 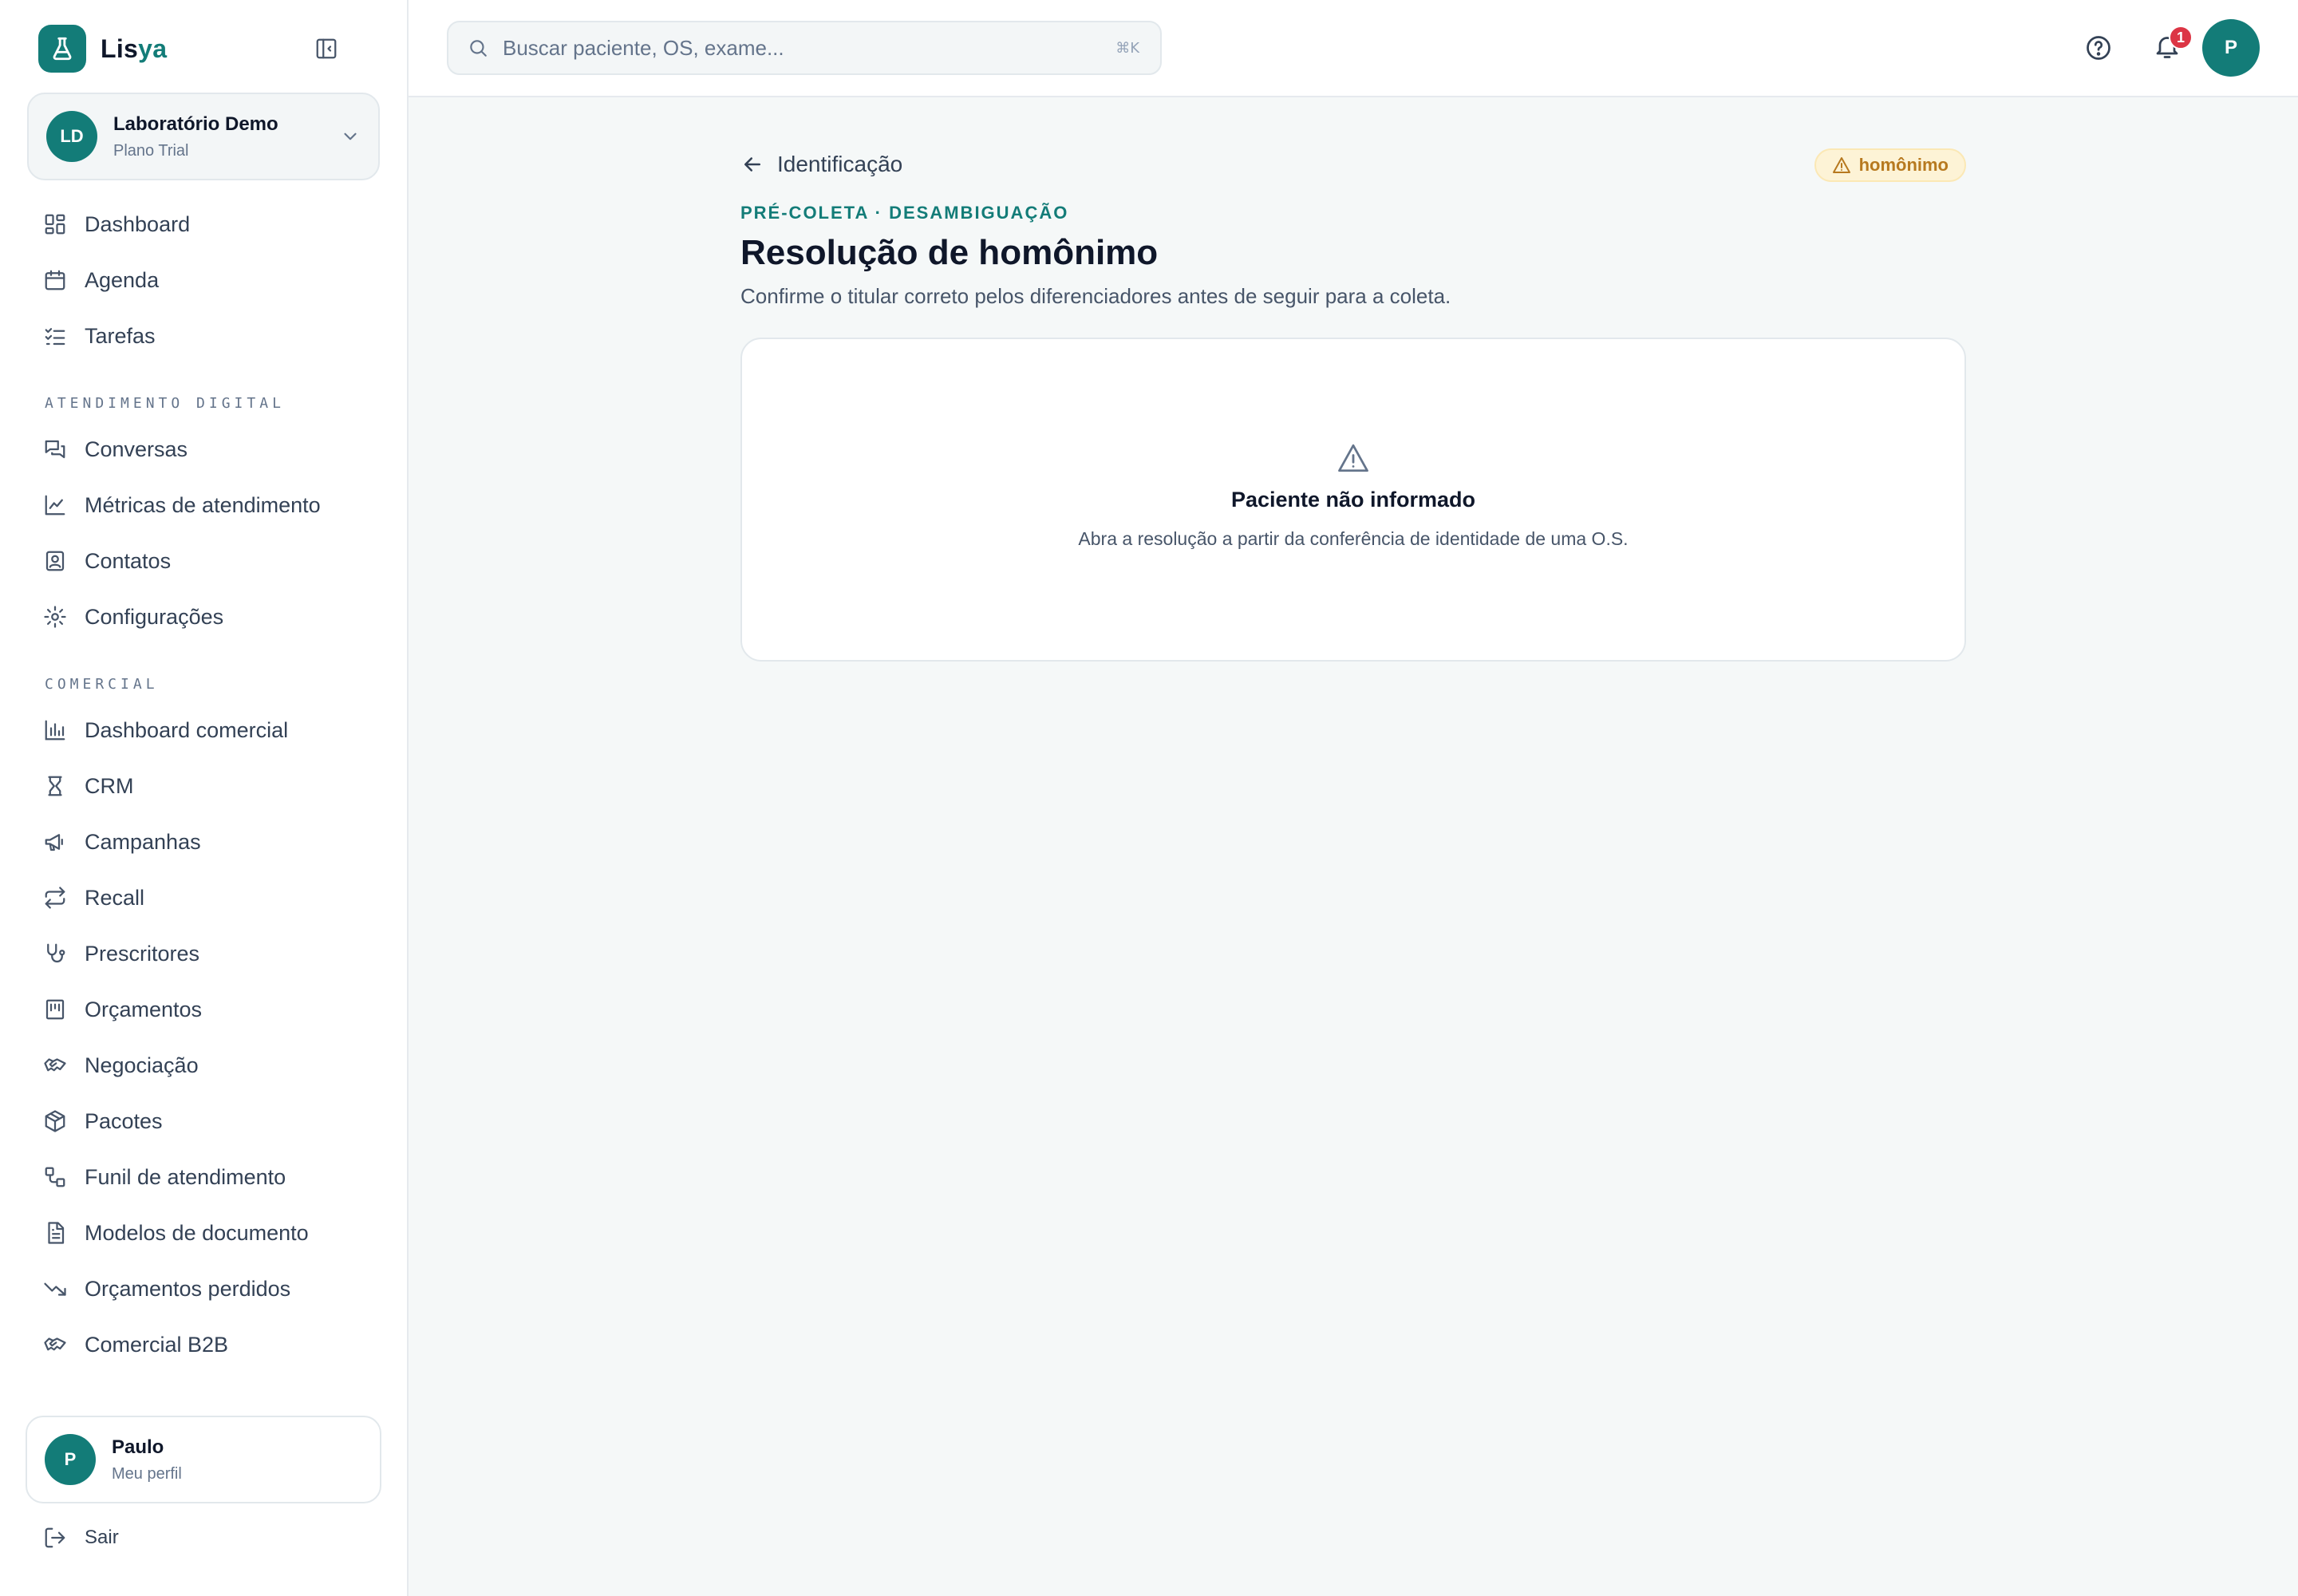 I want to click on sidebar-item-agenda: Agenda, so click(x=204, y=280).